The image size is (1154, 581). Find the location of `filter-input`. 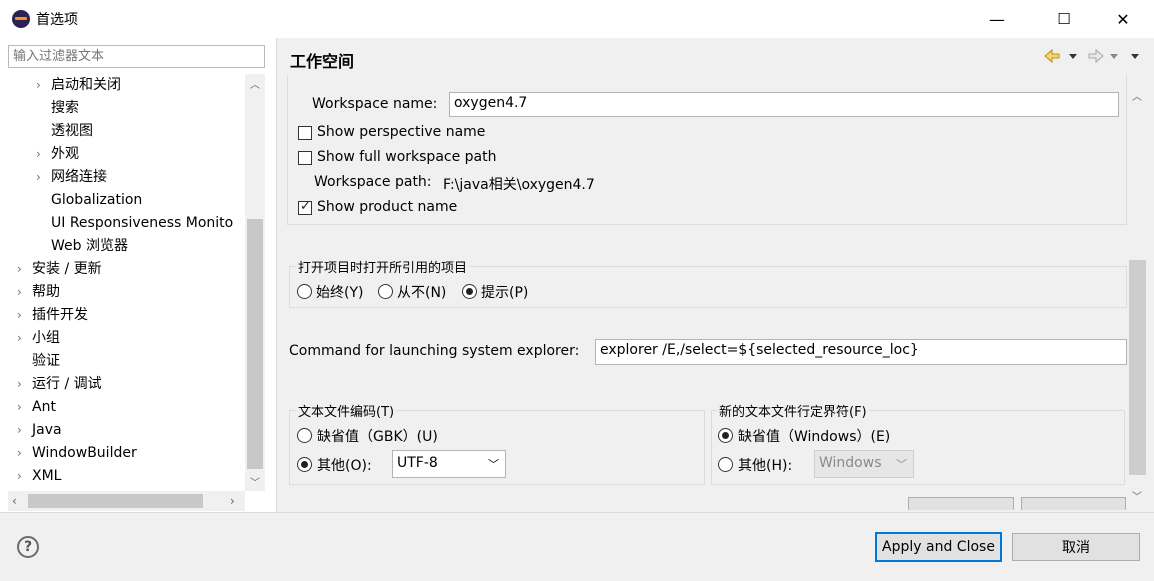

filter-input is located at coordinates (136, 56).